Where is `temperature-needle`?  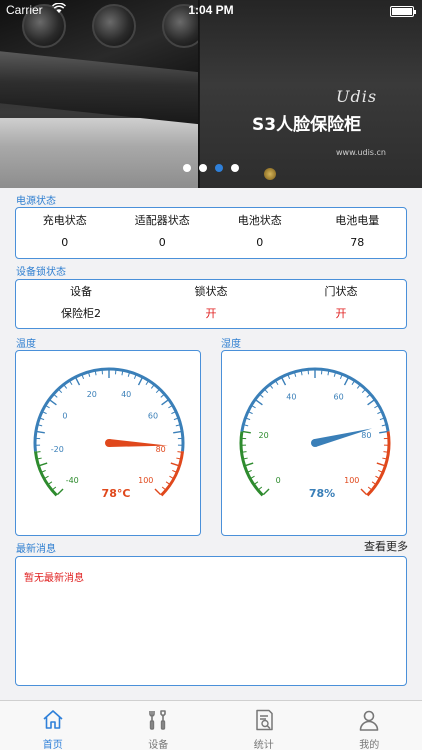 temperature-needle is located at coordinates (138, 443).